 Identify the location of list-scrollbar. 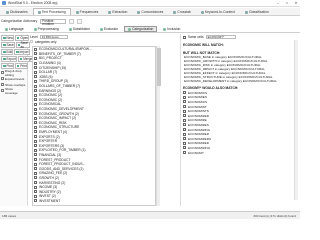
(158, 126).